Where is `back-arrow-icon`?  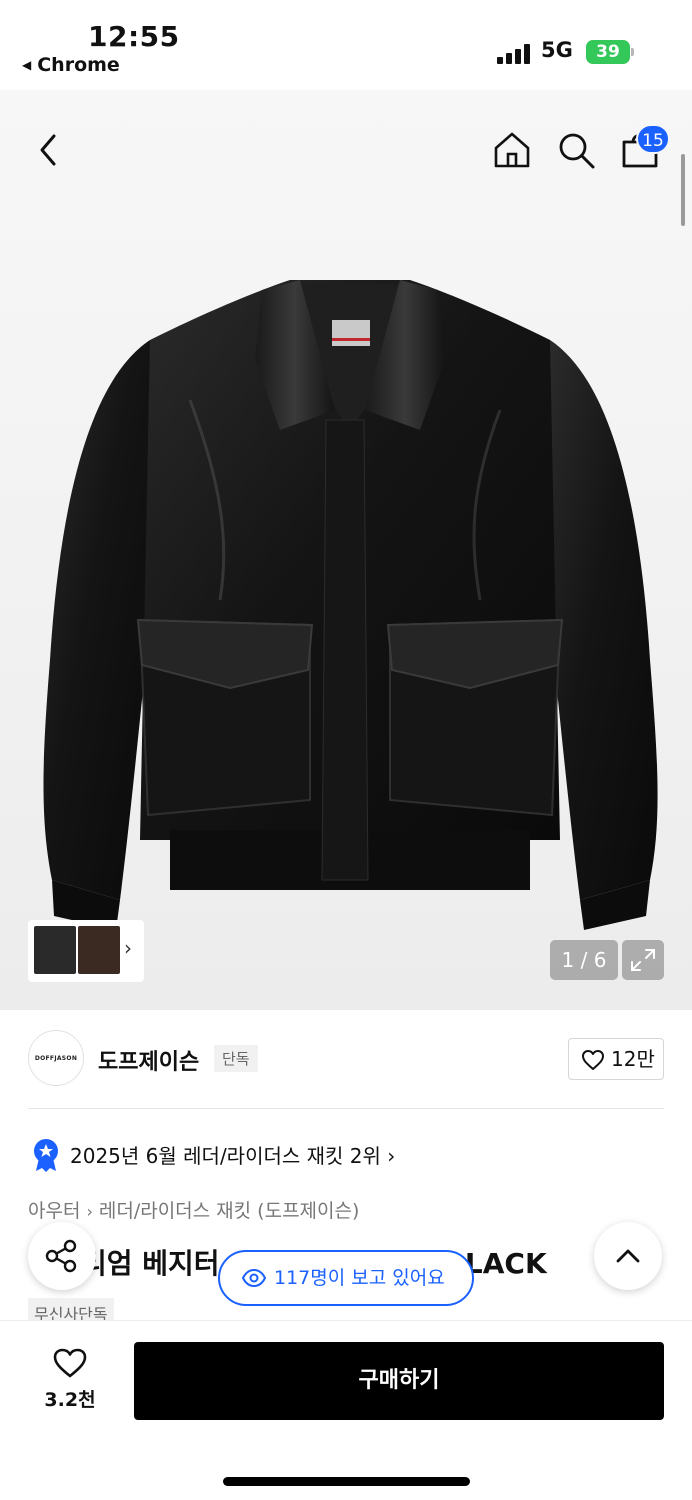 back-arrow-icon is located at coordinates (50, 150).